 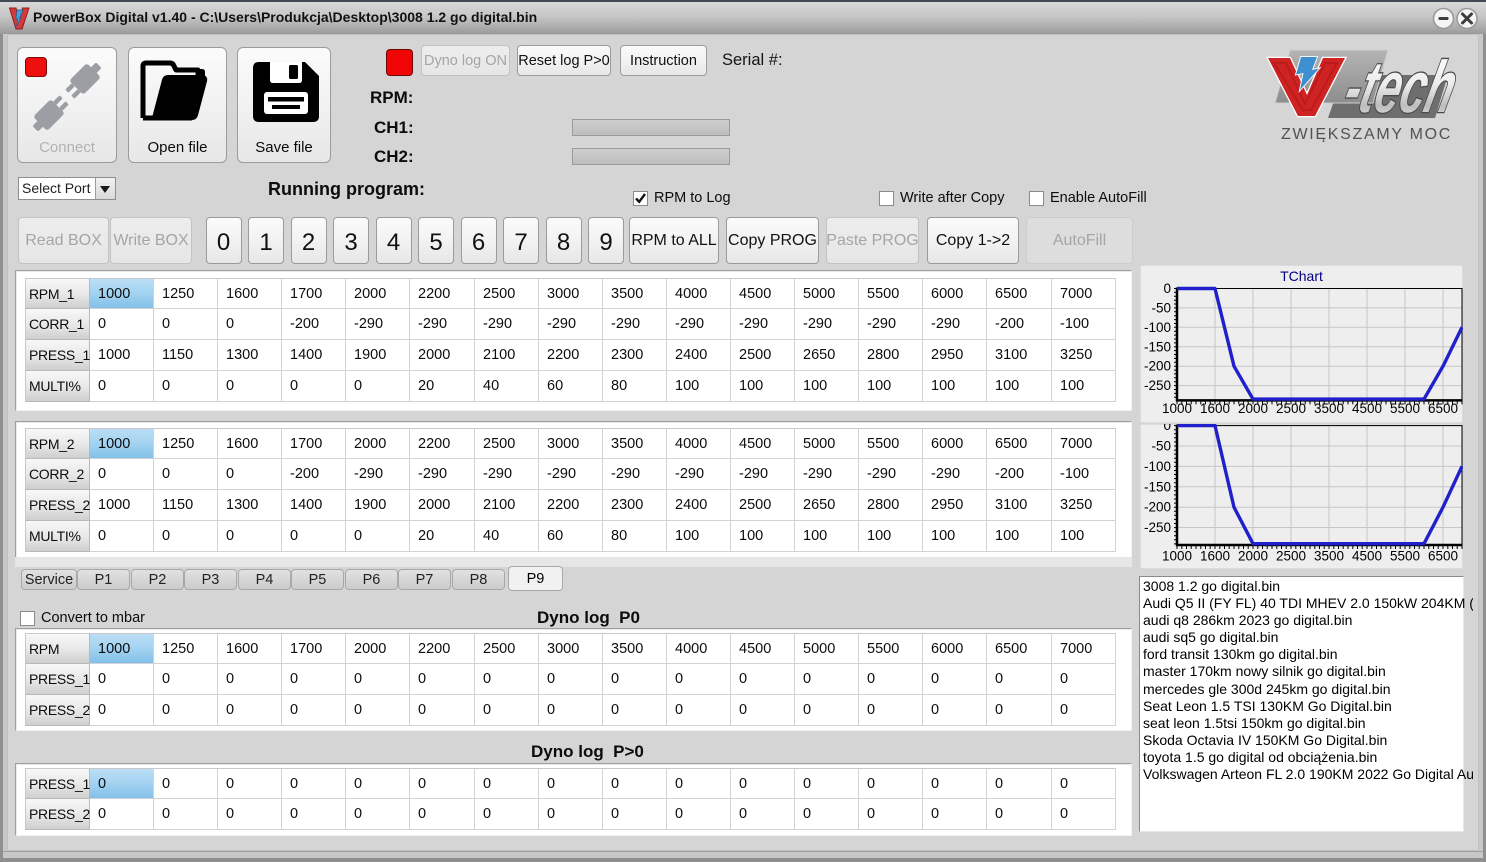 I want to click on svg-text: TChart, so click(x=1301, y=276).